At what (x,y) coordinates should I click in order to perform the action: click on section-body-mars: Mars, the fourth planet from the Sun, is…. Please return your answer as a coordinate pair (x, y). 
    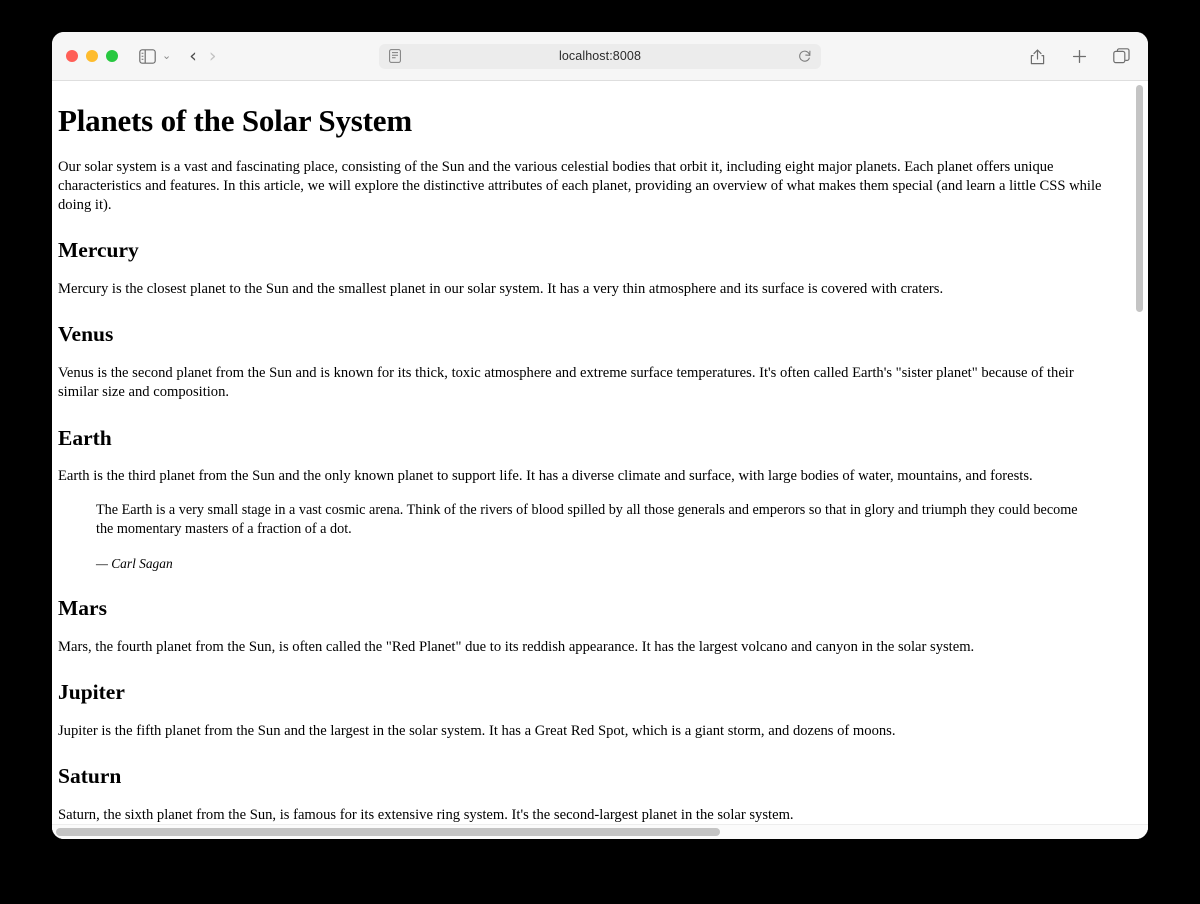
    Looking at the image, I should click on (516, 646).